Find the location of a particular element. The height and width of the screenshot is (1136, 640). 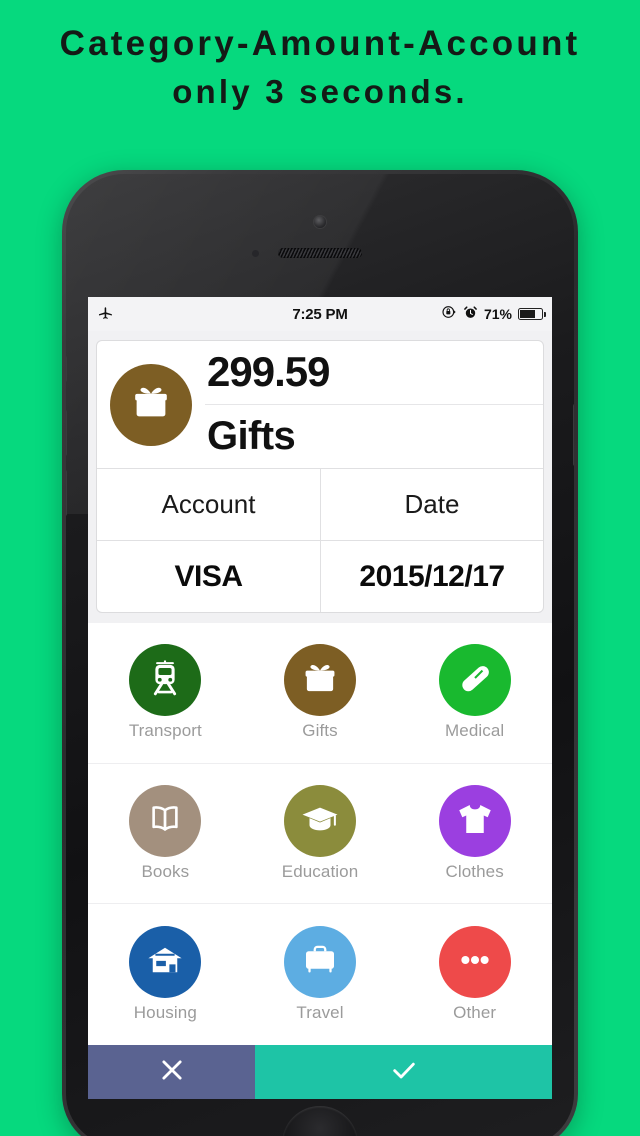

category-row: Transport Gifts Medical is located at coordinates (320, 693).